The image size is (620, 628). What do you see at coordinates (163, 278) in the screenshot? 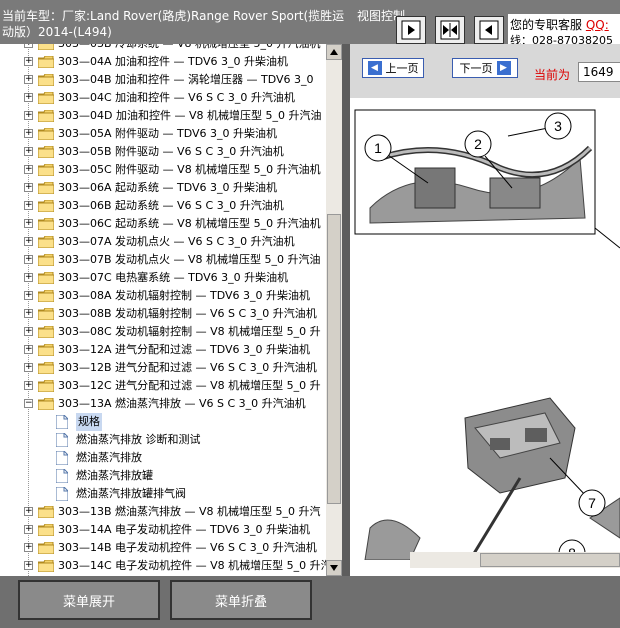
I see `tree-folder-item: +303—07C 电热塞系统 — TDV6 3_0 升柴油机` at bounding box center [163, 278].